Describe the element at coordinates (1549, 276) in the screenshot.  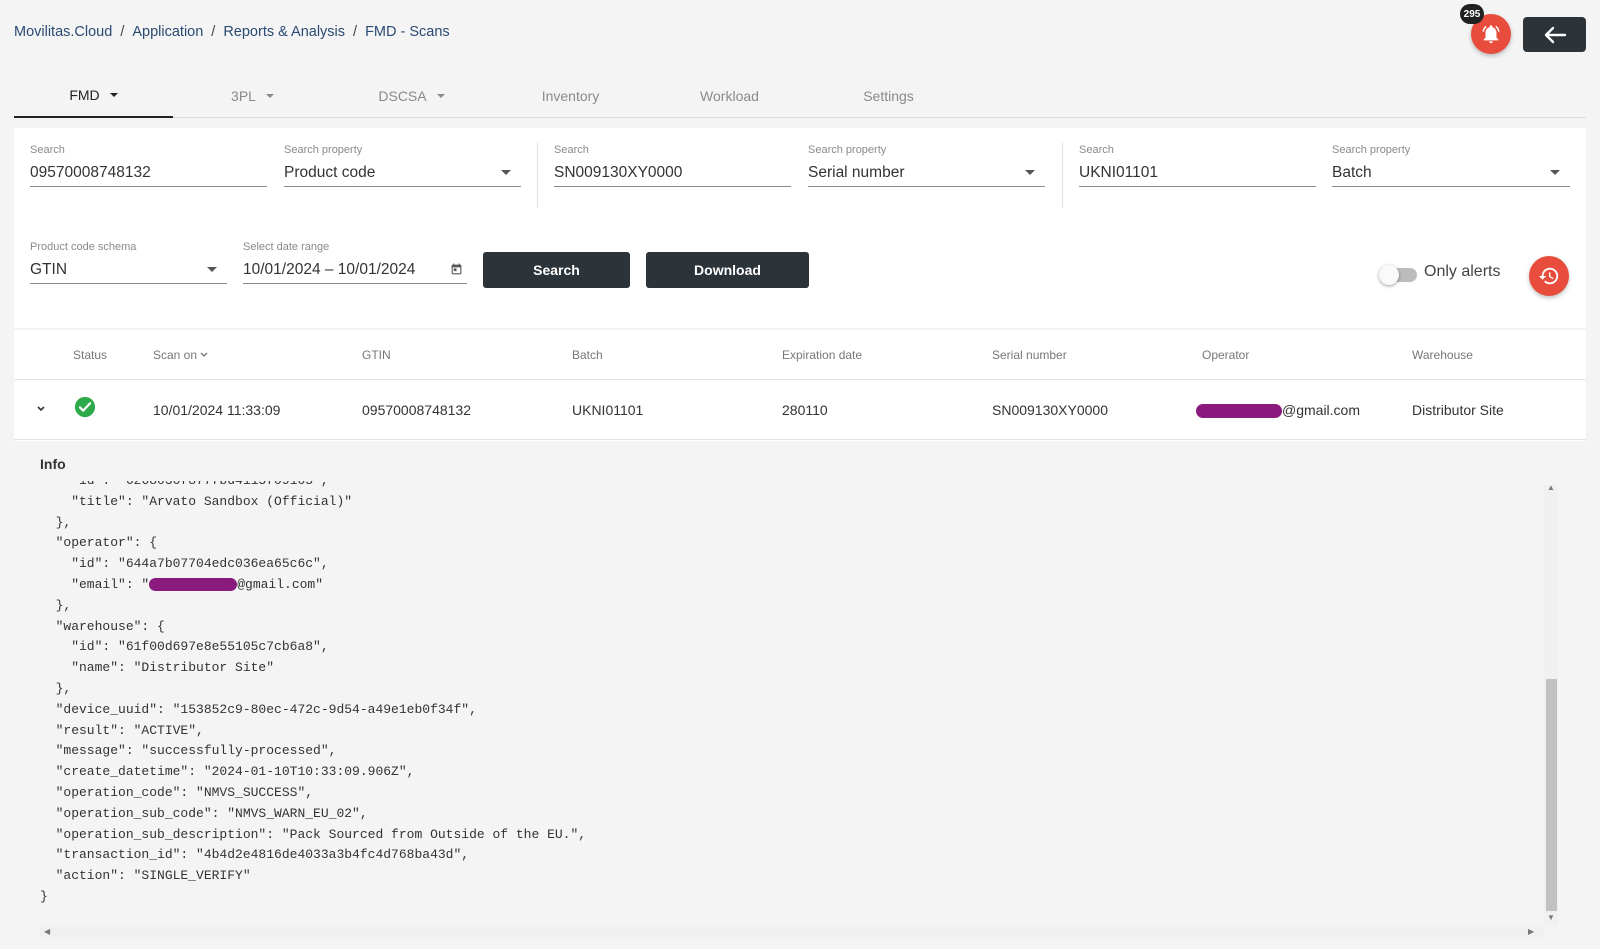
I see `history-reset-button` at that location.